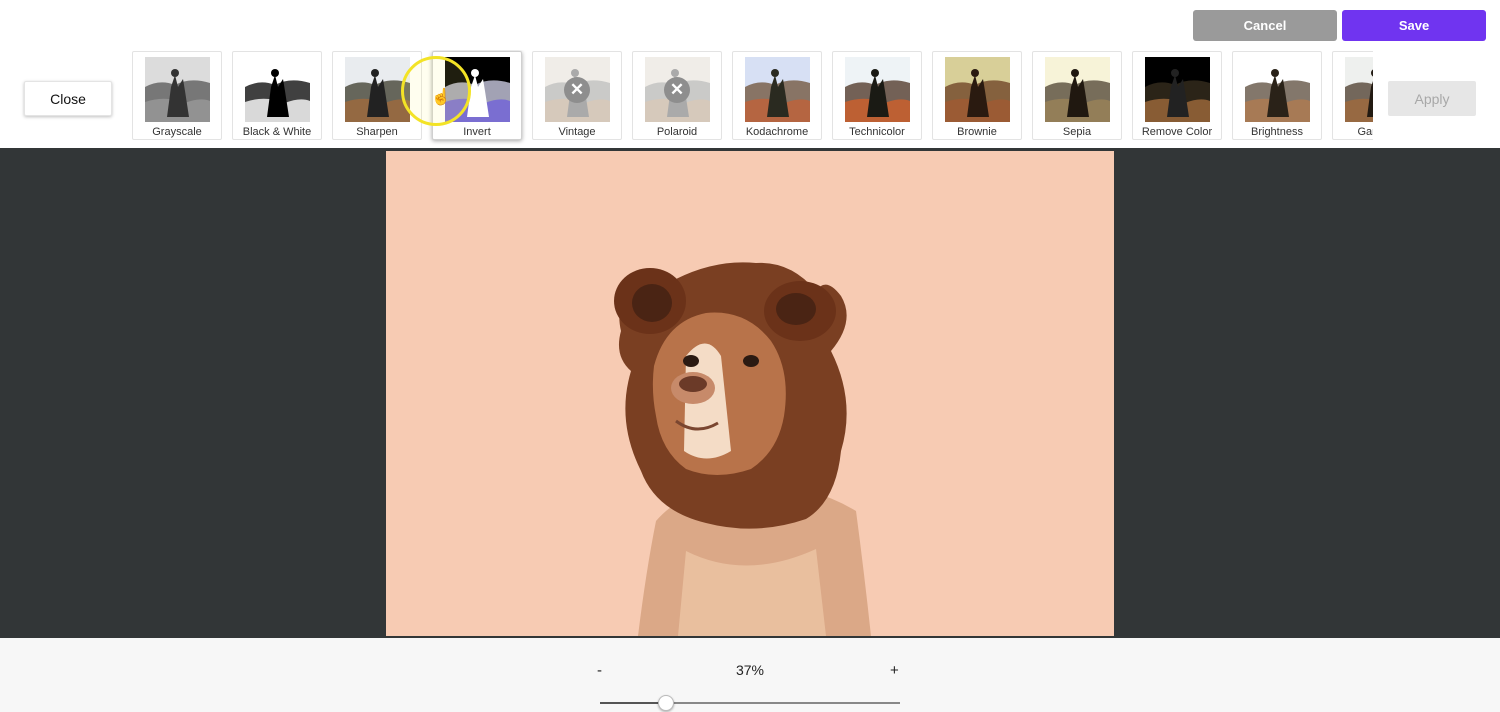  Describe the element at coordinates (1277, 132) in the screenshot. I see `filter-label: Brightness` at that location.